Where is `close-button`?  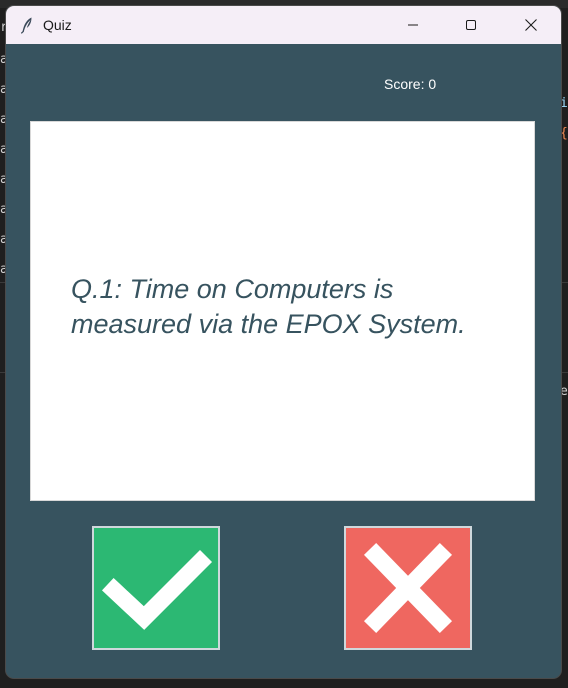
close-button is located at coordinates (531, 25).